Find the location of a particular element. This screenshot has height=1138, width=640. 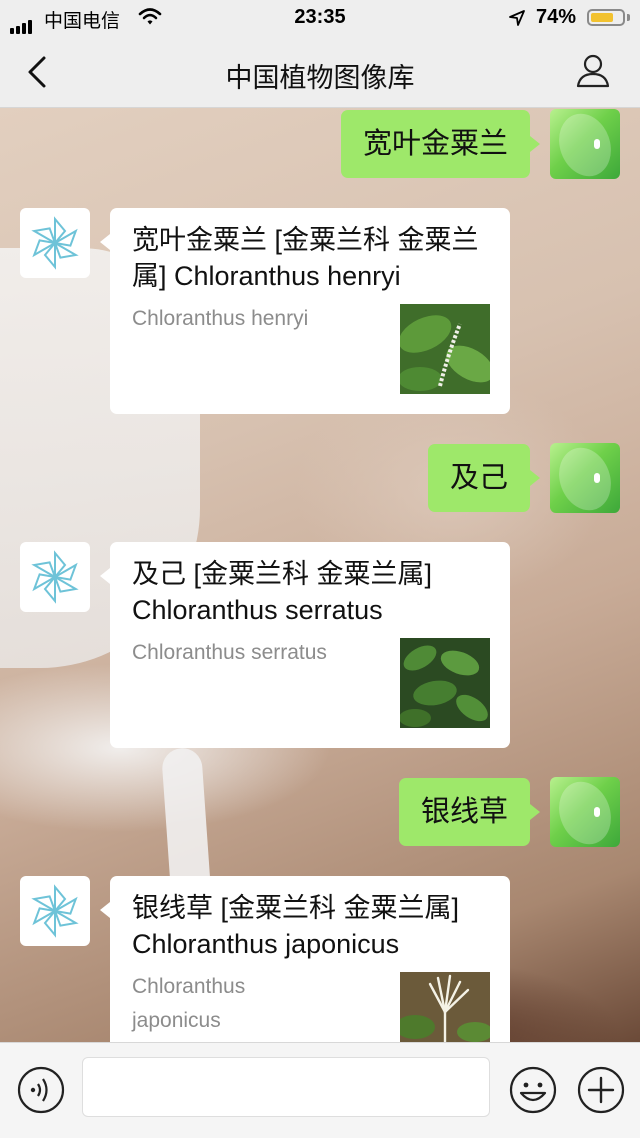

message-input is located at coordinates (286, 1087).